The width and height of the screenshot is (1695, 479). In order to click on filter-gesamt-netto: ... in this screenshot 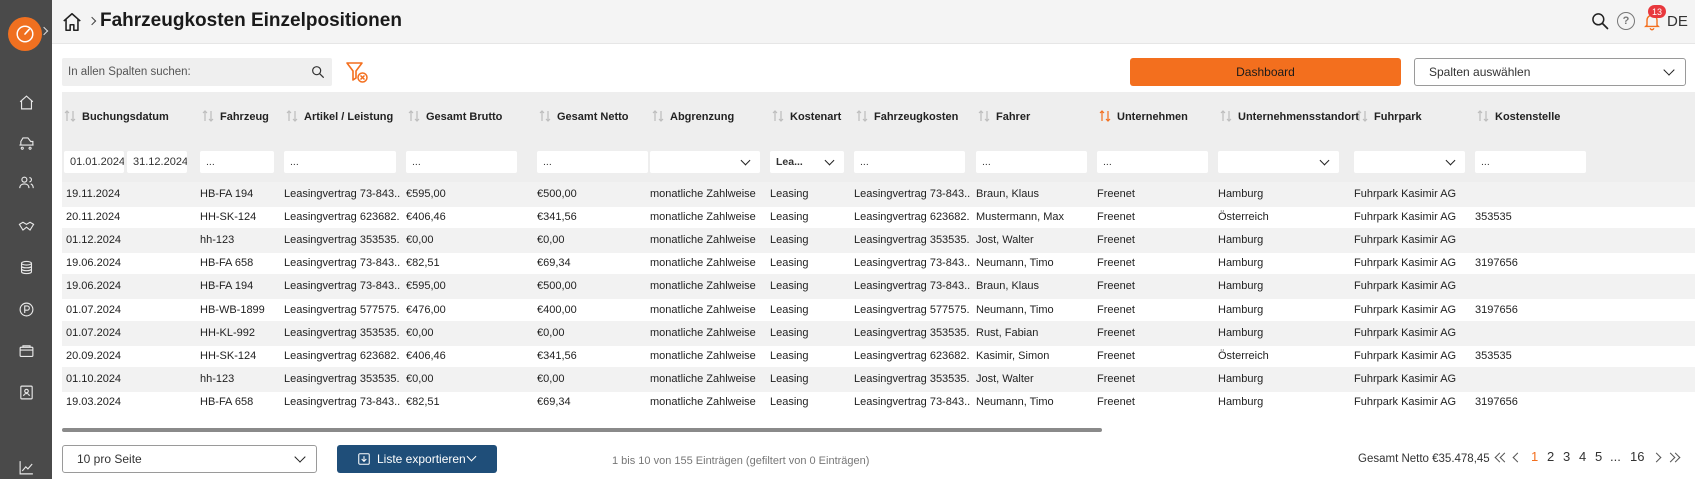, I will do `click(592, 162)`.